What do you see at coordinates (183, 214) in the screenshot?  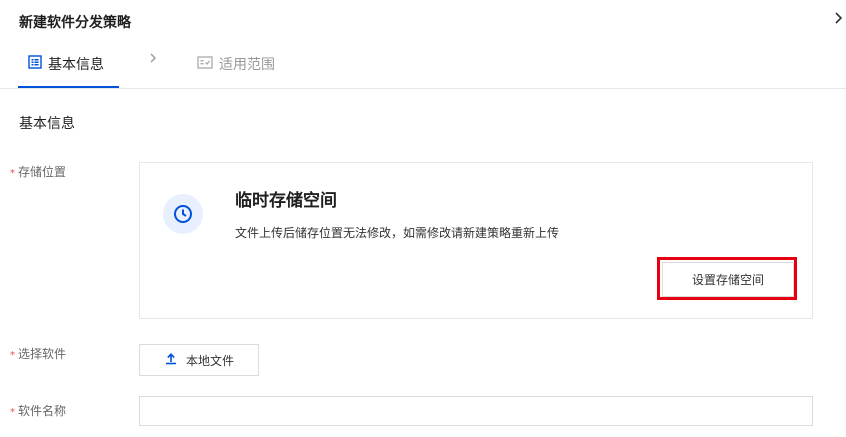 I see `clock-icon` at bounding box center [183, 214].